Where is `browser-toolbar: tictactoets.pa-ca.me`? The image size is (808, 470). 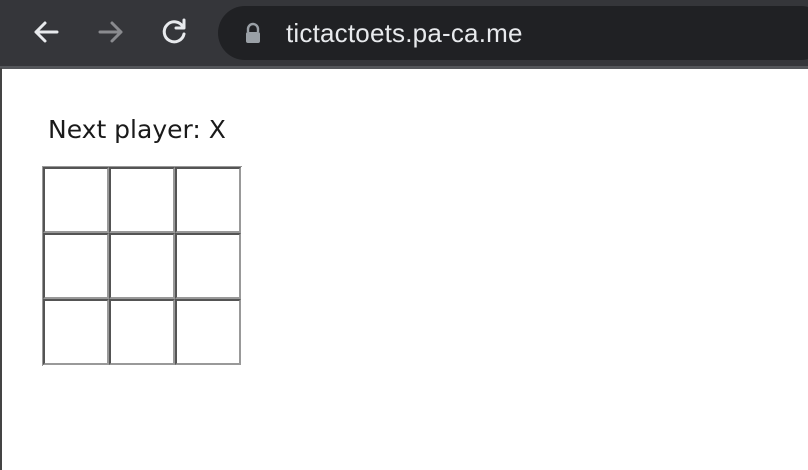
browser-toolbar: tictactoets.pa-ca.me is located at coordinates (404, 34).